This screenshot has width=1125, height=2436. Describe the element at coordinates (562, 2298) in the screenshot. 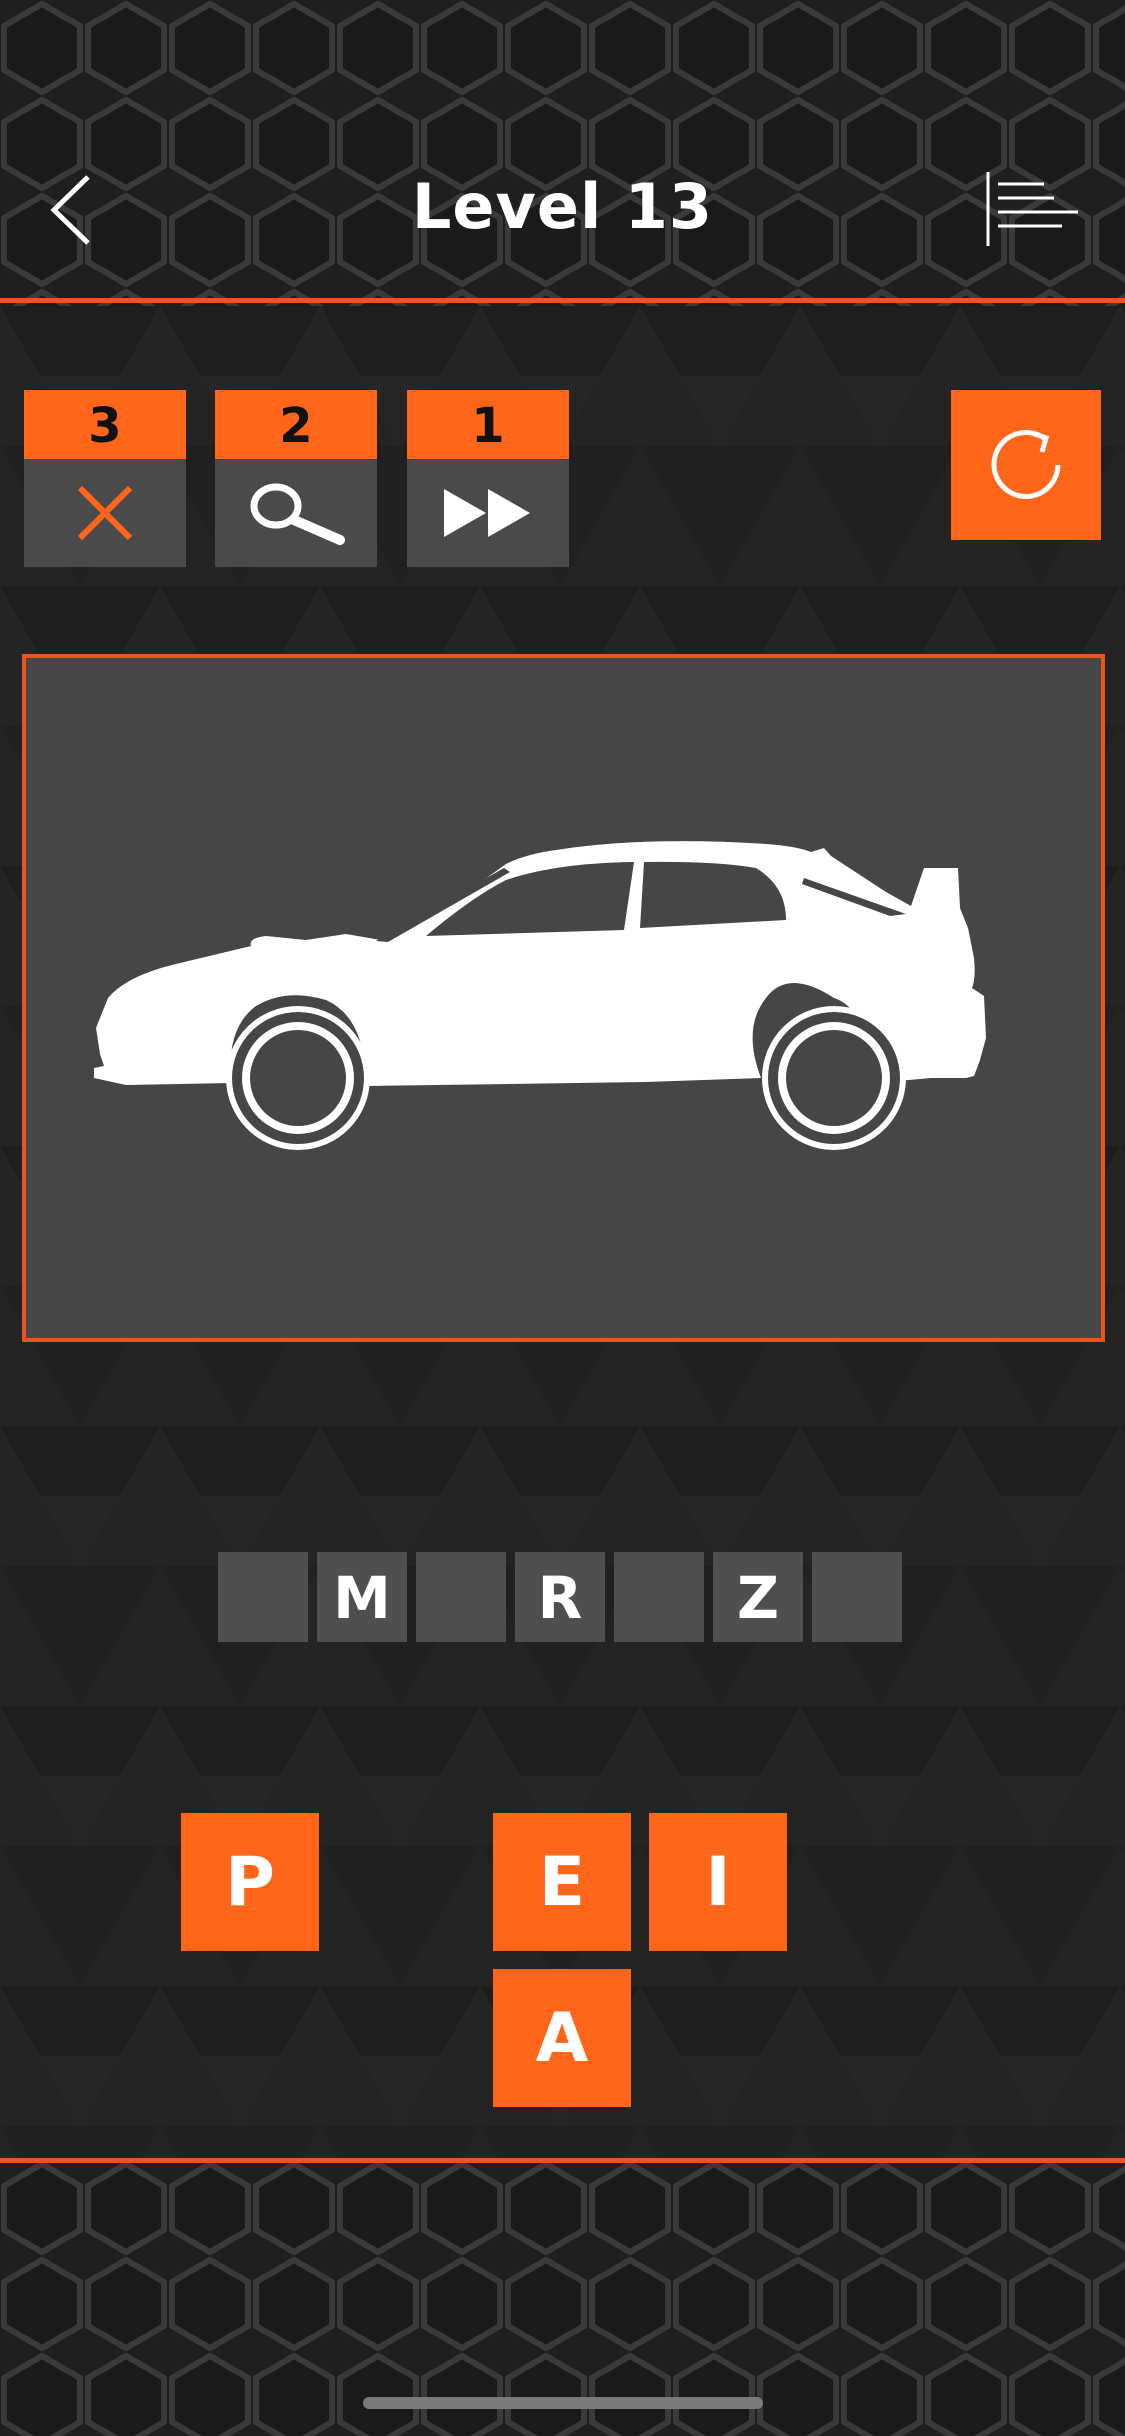

I see `hex-pattern-background-bottom` at that location.